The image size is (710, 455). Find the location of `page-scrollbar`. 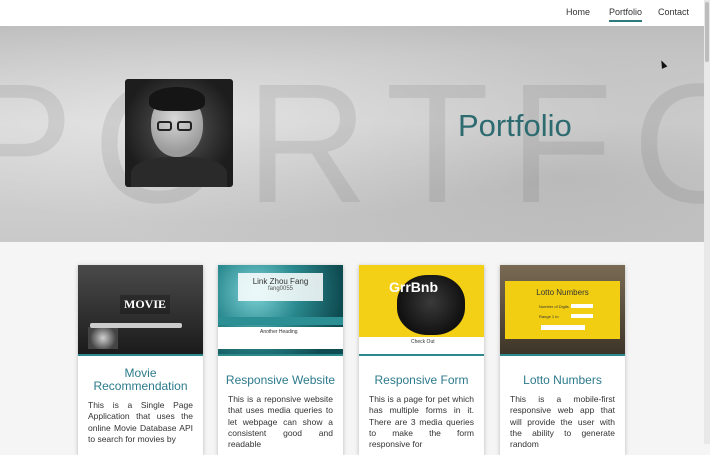

page-scrollbar is located at coordinates (707, 222).